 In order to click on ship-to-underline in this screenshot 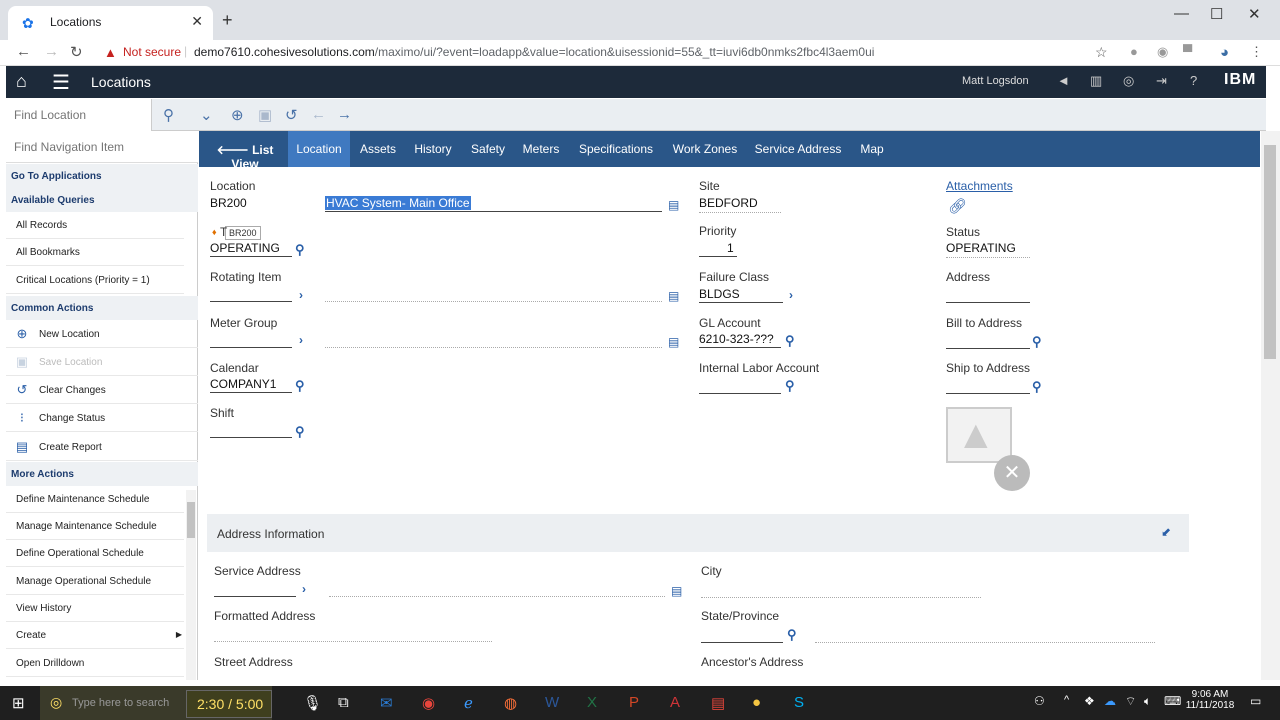, I will do `click(988, 393)`.